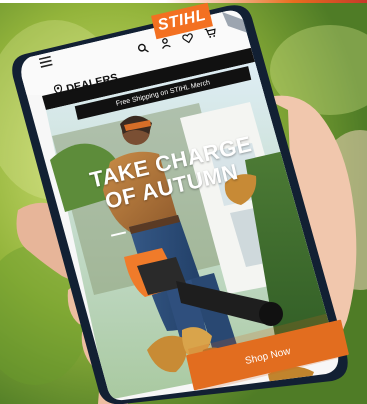 This screenshot has width=367, height=404. I want to click on dealers-label: DEALERS, so click(92, 83).